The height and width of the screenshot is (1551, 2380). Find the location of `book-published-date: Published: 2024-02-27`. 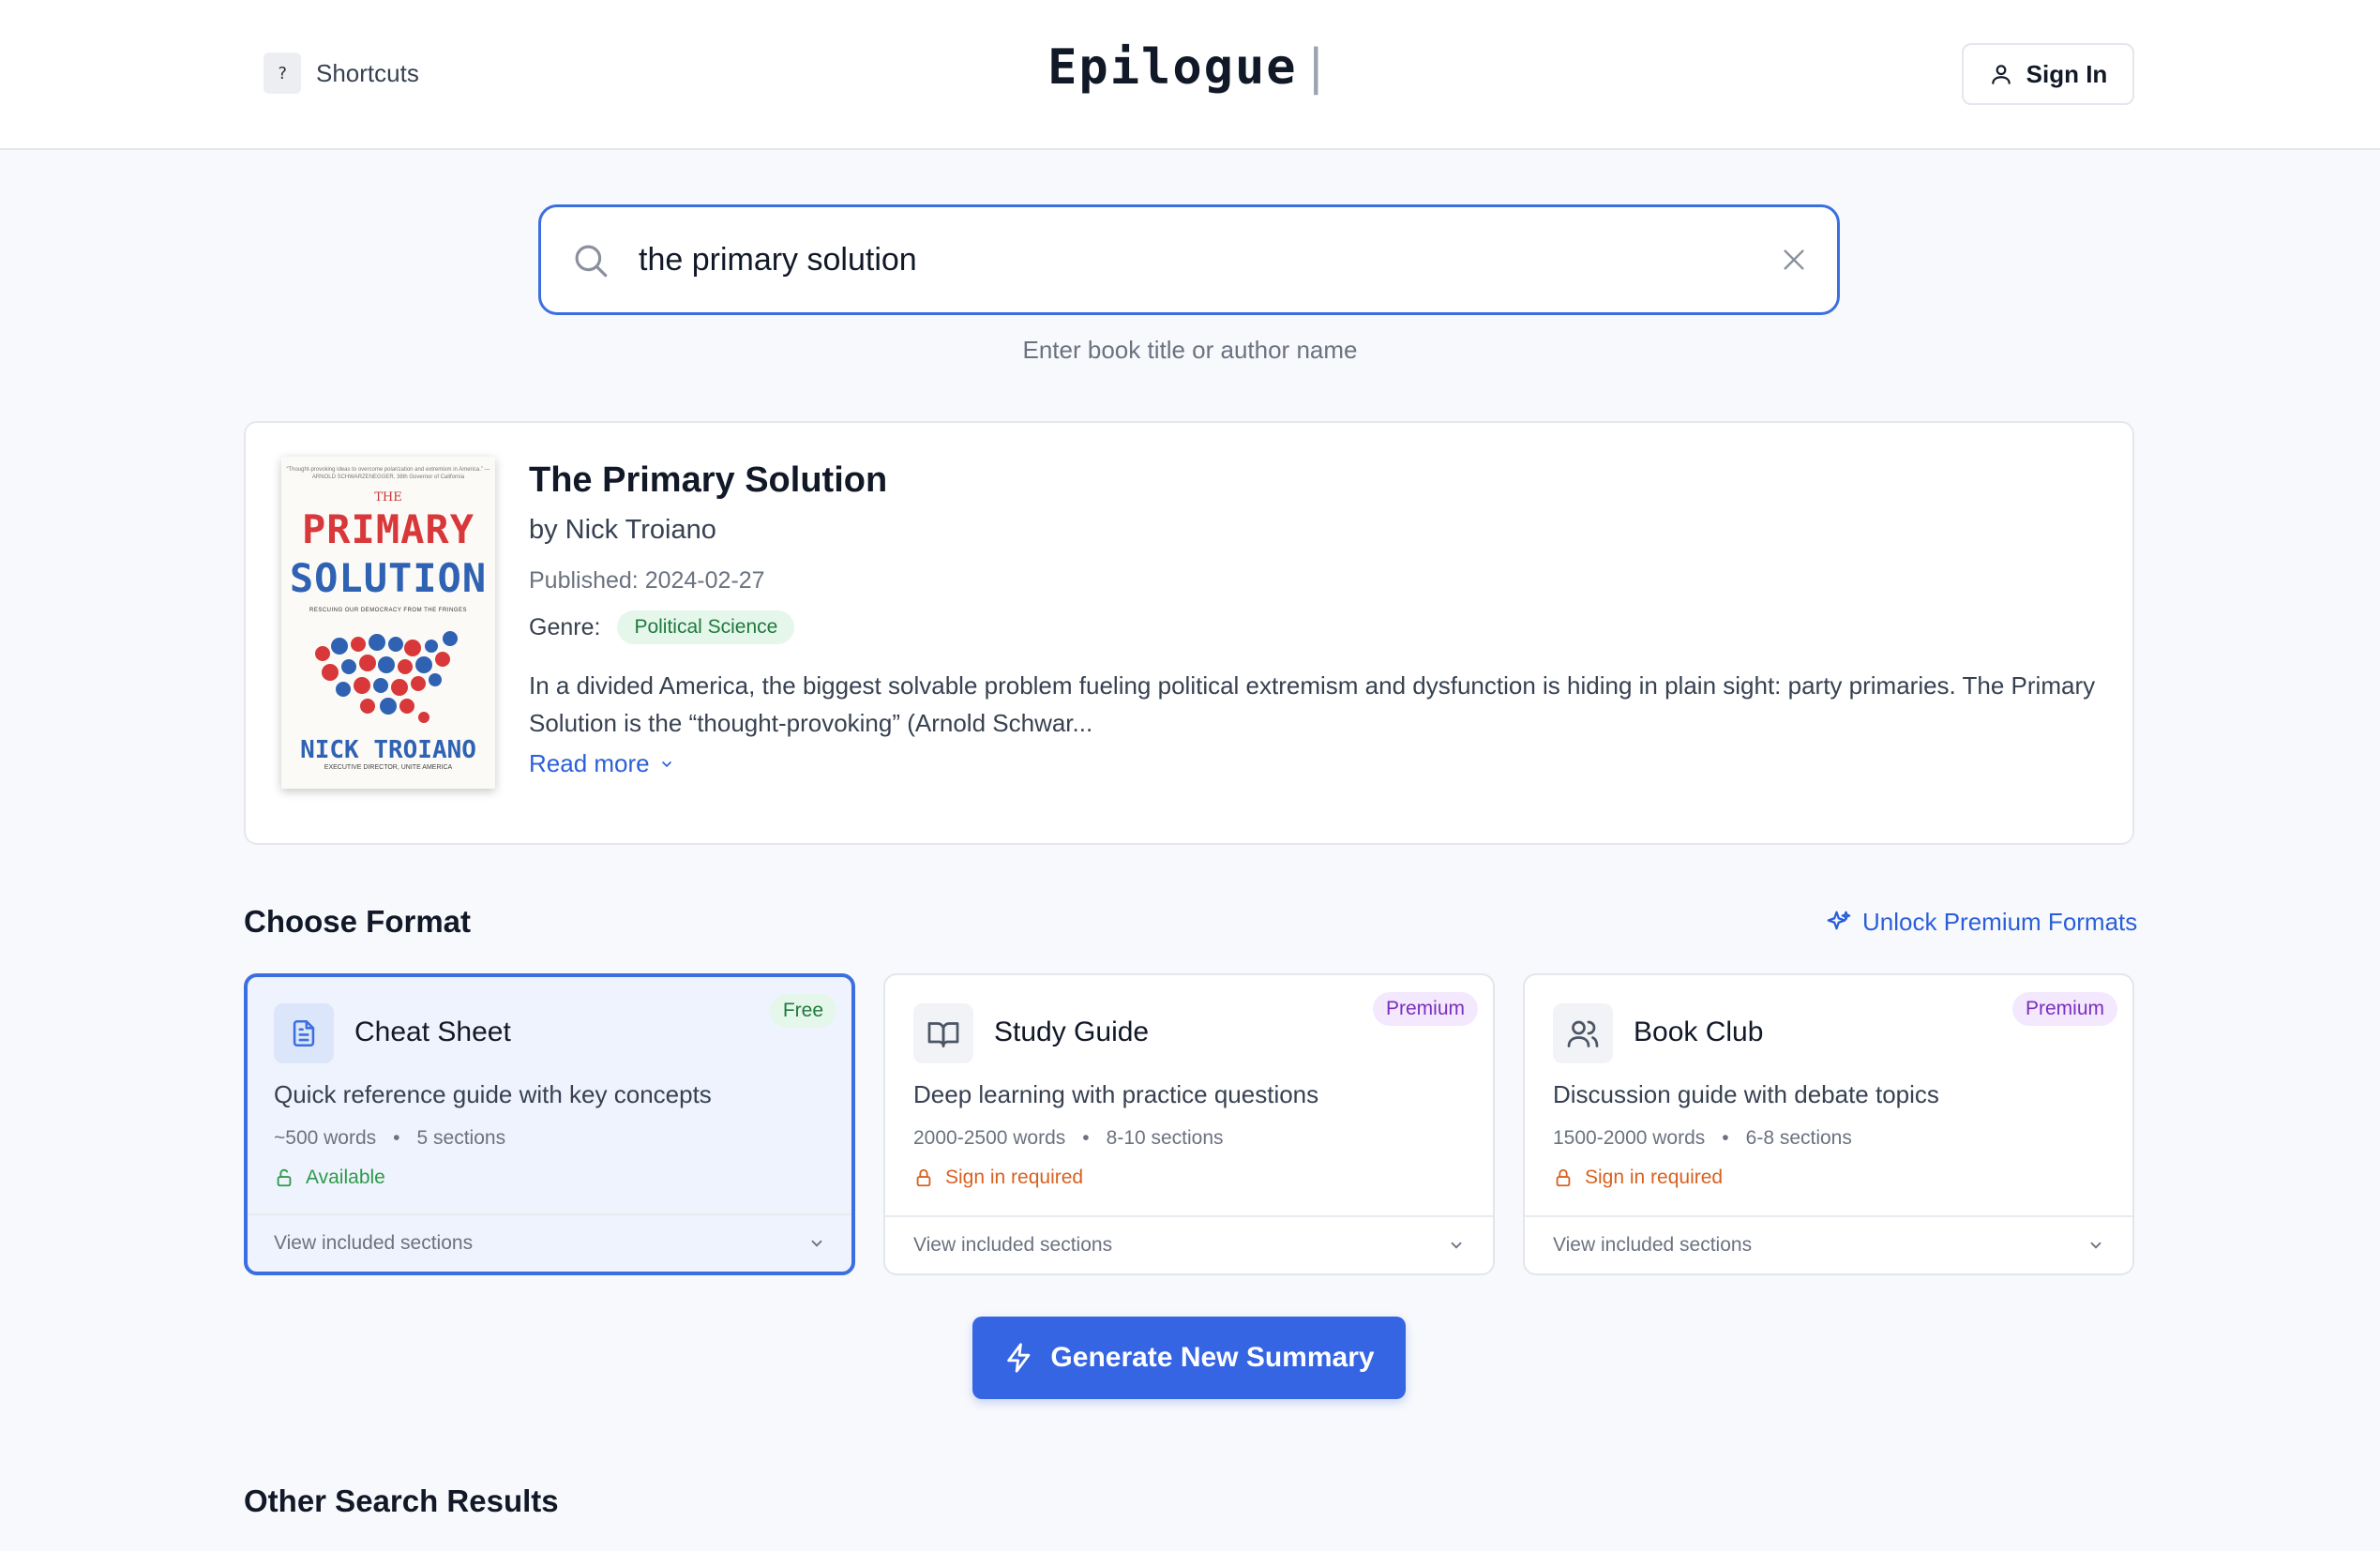

book-published-date: Published: 2024-02-27 is located at coordinates (647, 580).